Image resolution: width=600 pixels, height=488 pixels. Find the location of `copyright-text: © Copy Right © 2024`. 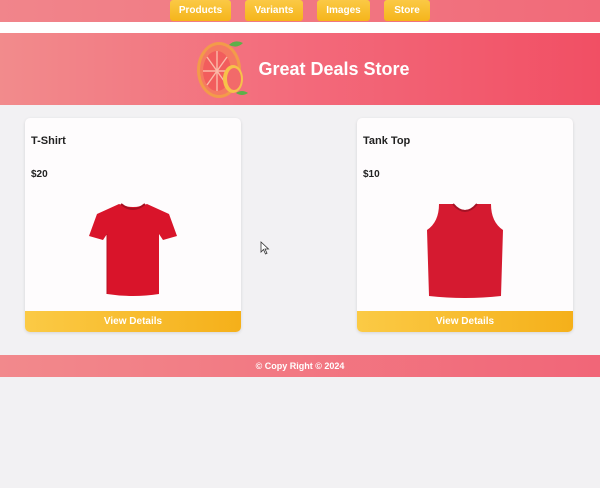

copyright-text: © Copy Right © 2024 is located at coordinates (300, 366).